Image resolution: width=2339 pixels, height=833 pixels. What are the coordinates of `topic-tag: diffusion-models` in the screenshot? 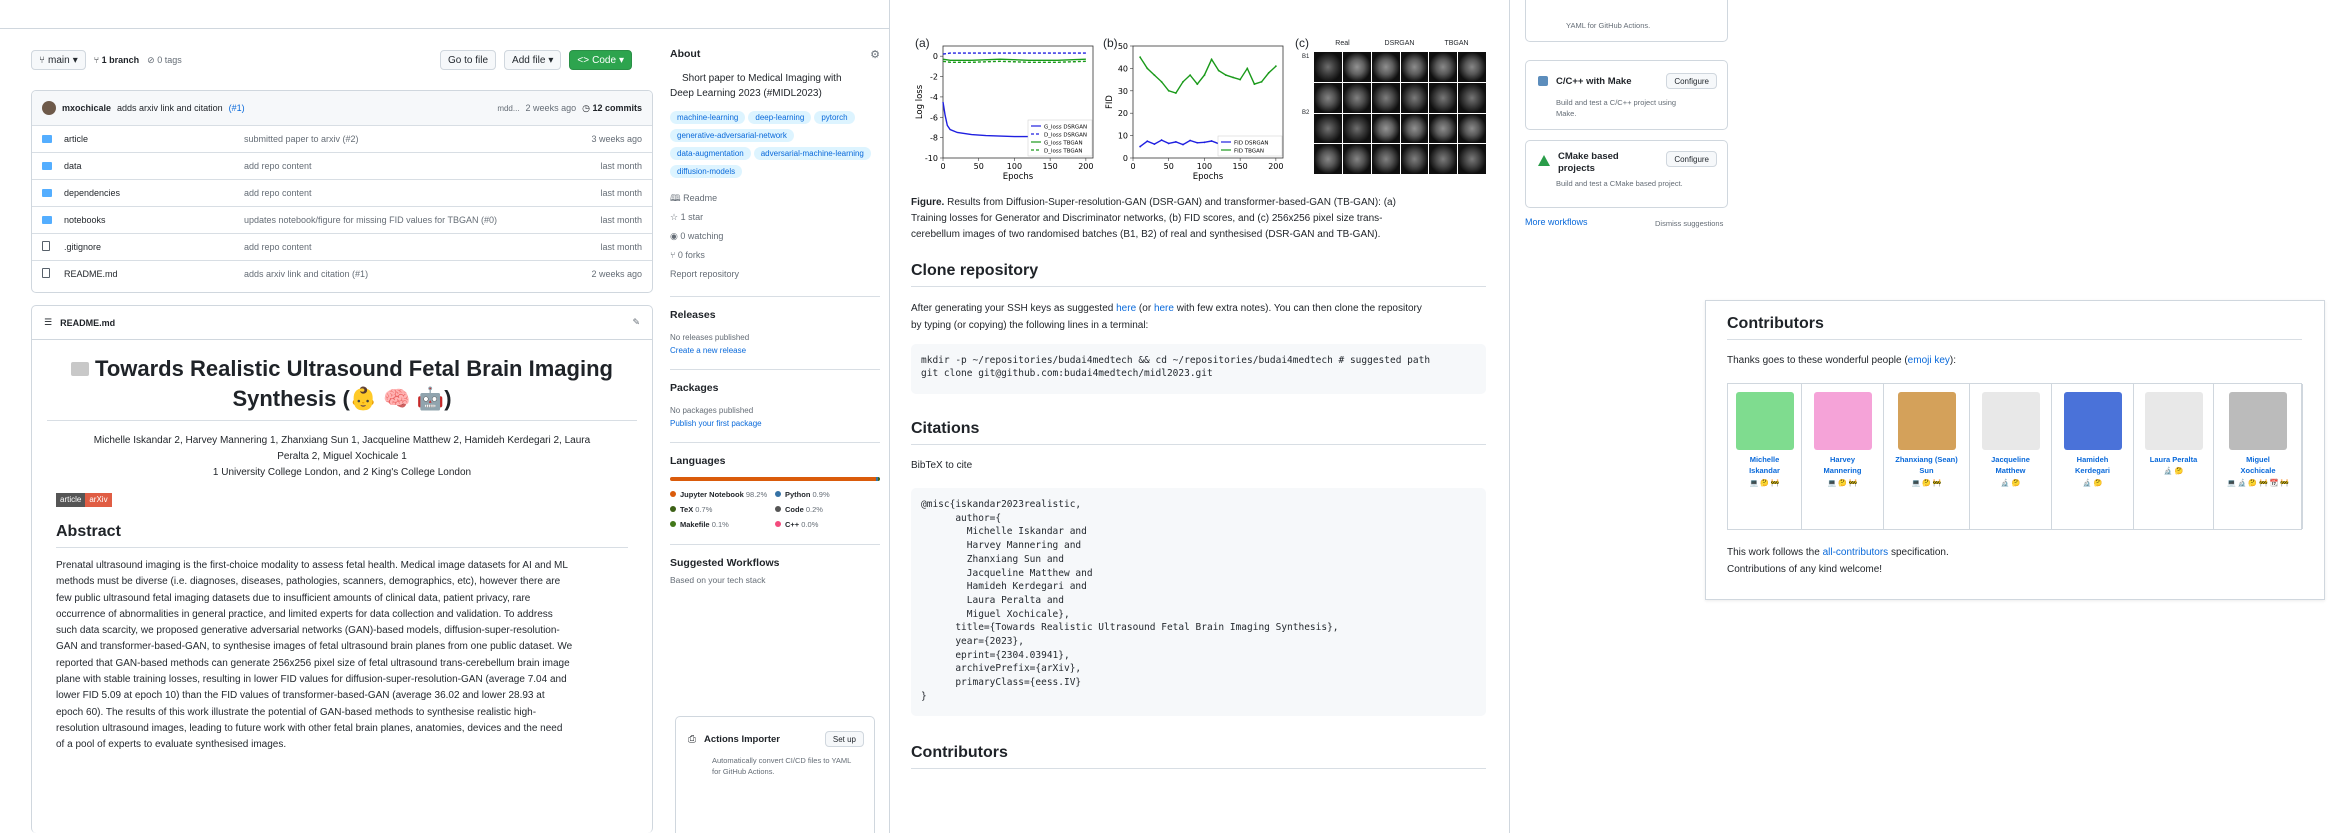 It's located at (706, 171).